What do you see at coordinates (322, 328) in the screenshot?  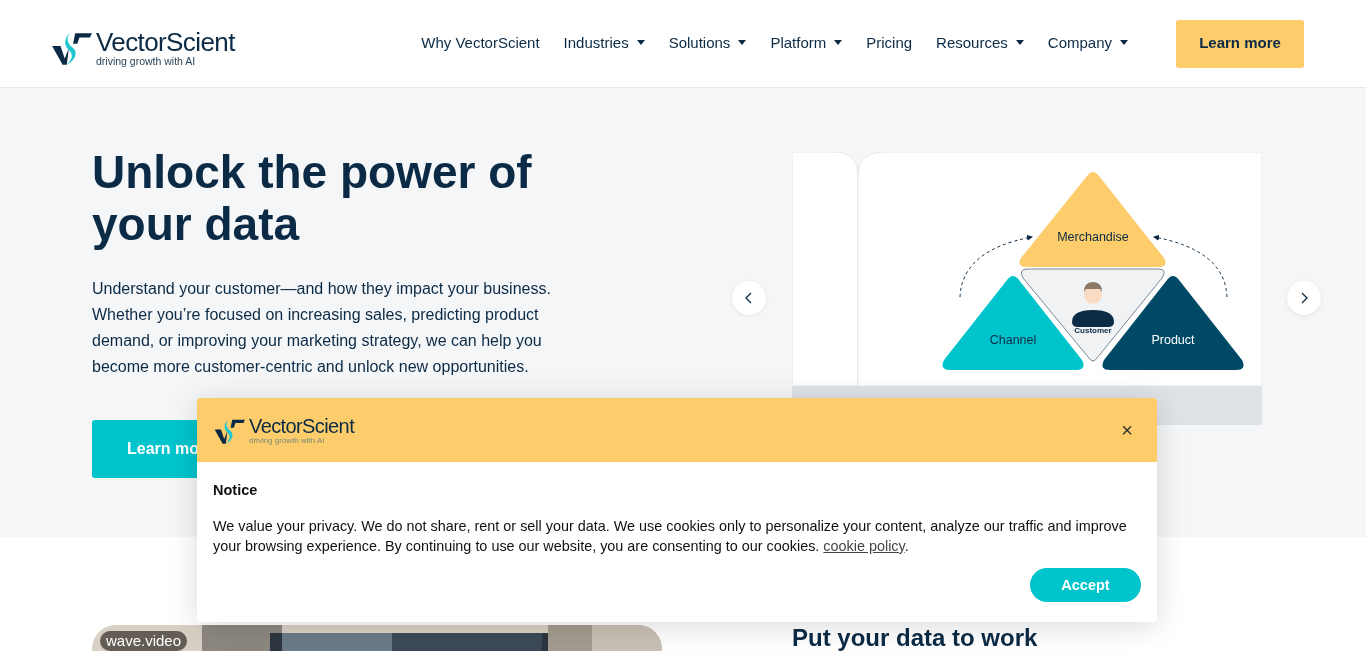 I see `hero-description: Understand your customer—and how they impact your business. Whether you’re focused on increasing sales, predicting product demand, or improving your marketing strategy, we can help you become more customer-centric and unlock new opportunities.` at bounding box center [322, 328].